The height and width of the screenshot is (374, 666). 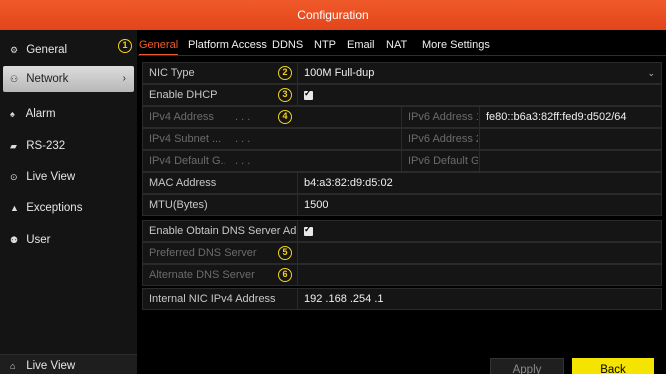 I want to click on enable-dhcp-checkbox, so click(x=308, y=94).